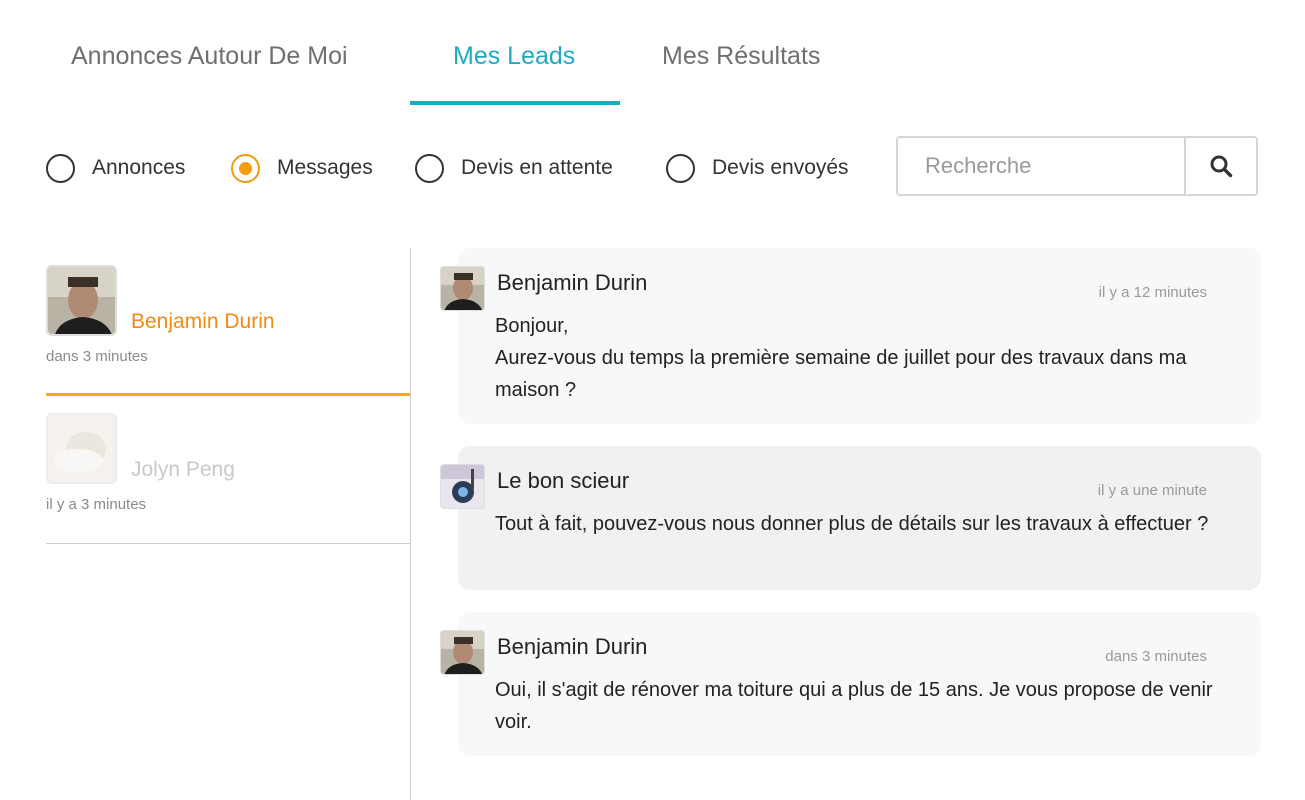 This screenshot has height=800, width=1305. I want to click on search-input, so click(1041, 166).